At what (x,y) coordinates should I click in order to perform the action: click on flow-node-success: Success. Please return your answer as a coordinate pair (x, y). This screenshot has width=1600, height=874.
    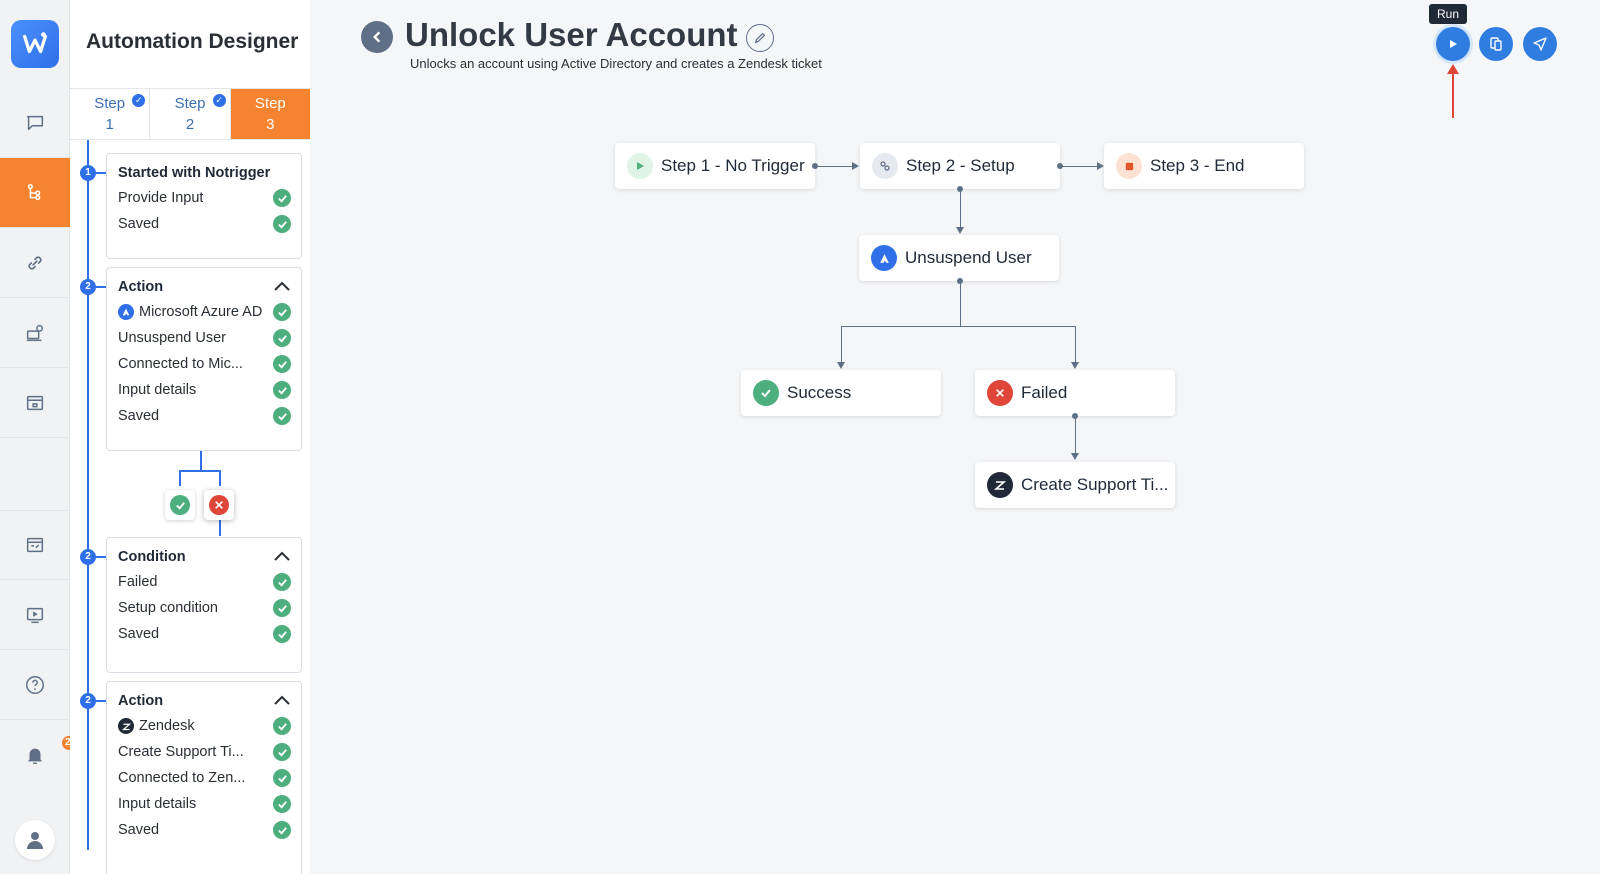
    Looking at the image, I should click on (841, 393).